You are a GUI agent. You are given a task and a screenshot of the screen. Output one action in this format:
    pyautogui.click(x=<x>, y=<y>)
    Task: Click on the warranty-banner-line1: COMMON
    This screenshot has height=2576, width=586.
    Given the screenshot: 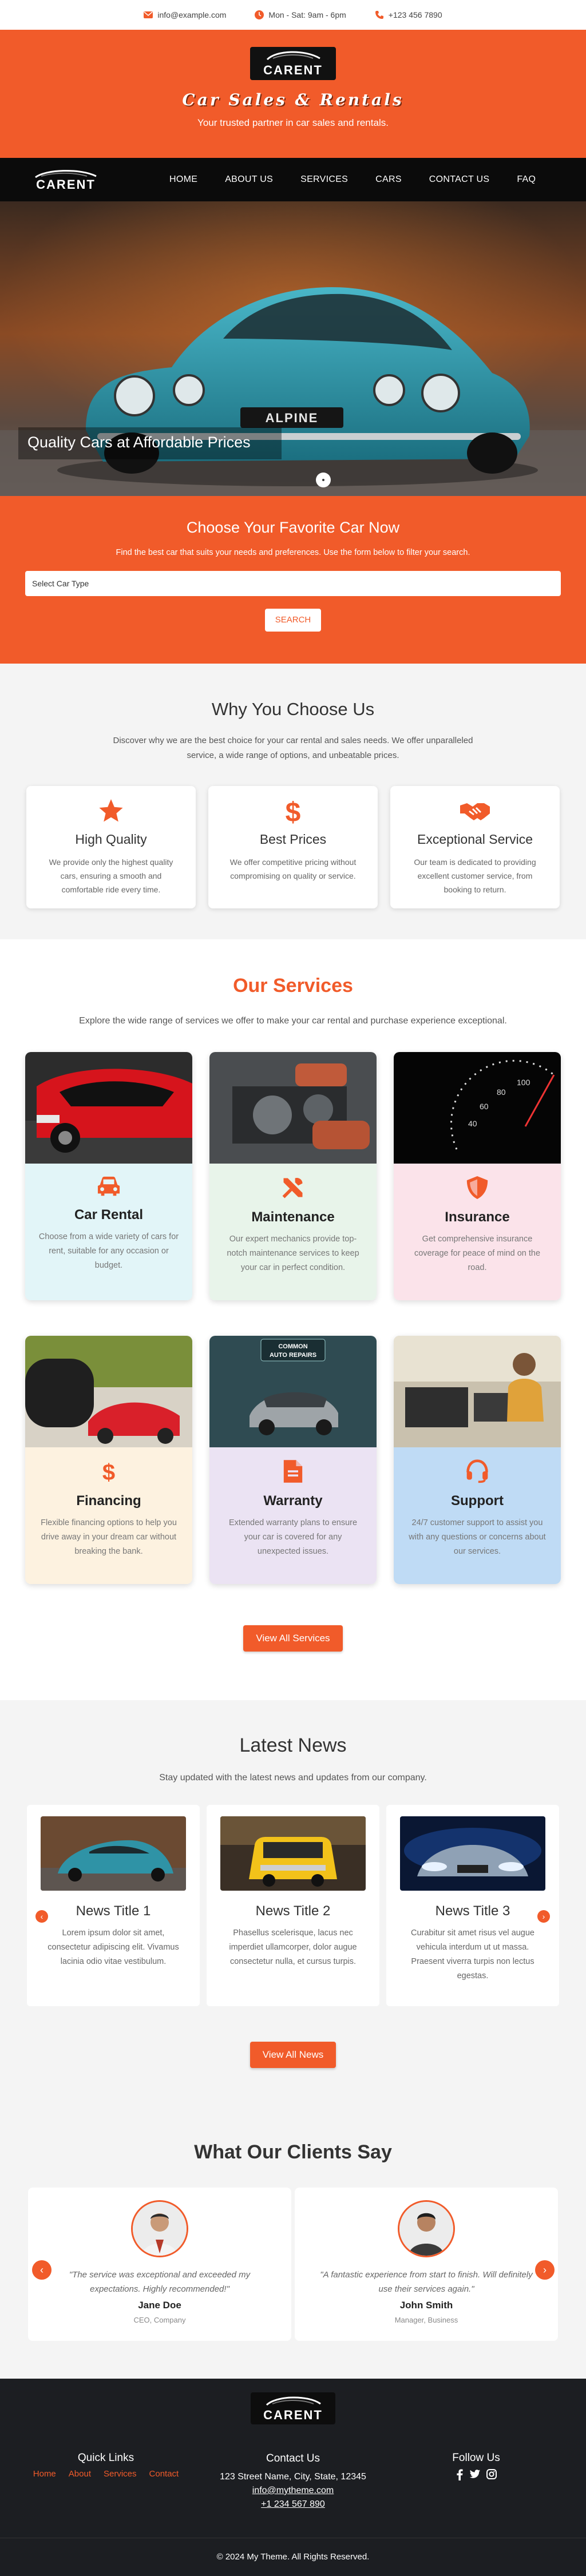 What is the action you would take?
    pyautogui.click(x=292, y=1346)
    